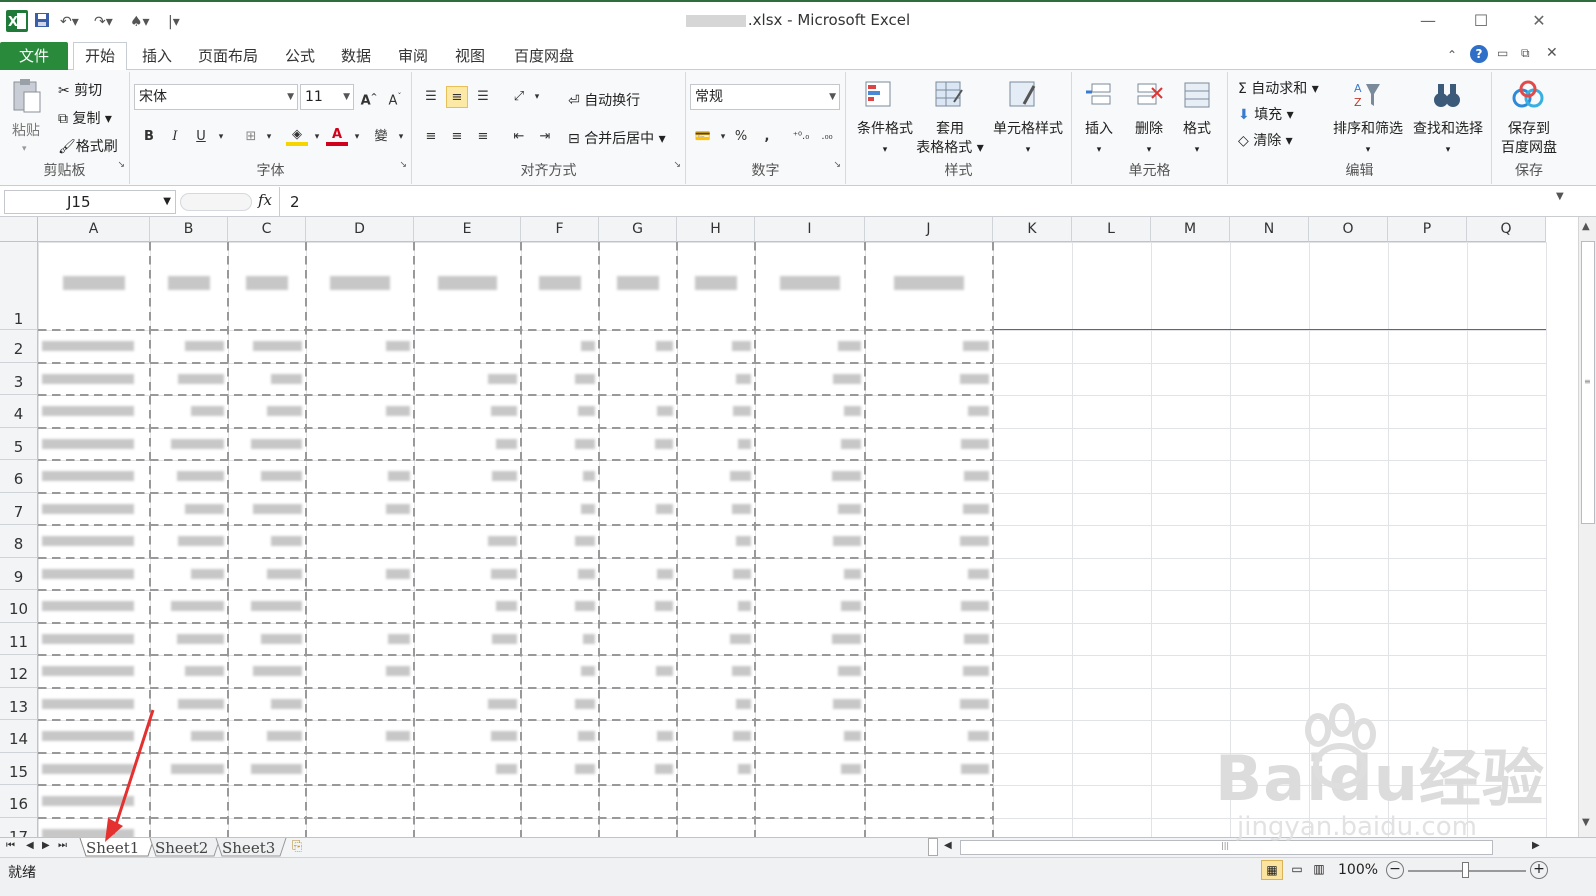 The height and width of the screenshot is (896, 1596). What do you see at coordinates (1226, 847) in the screenshot?
I see `horizontal-scroll-thumb: |||` at bounding box center [1226, 847].